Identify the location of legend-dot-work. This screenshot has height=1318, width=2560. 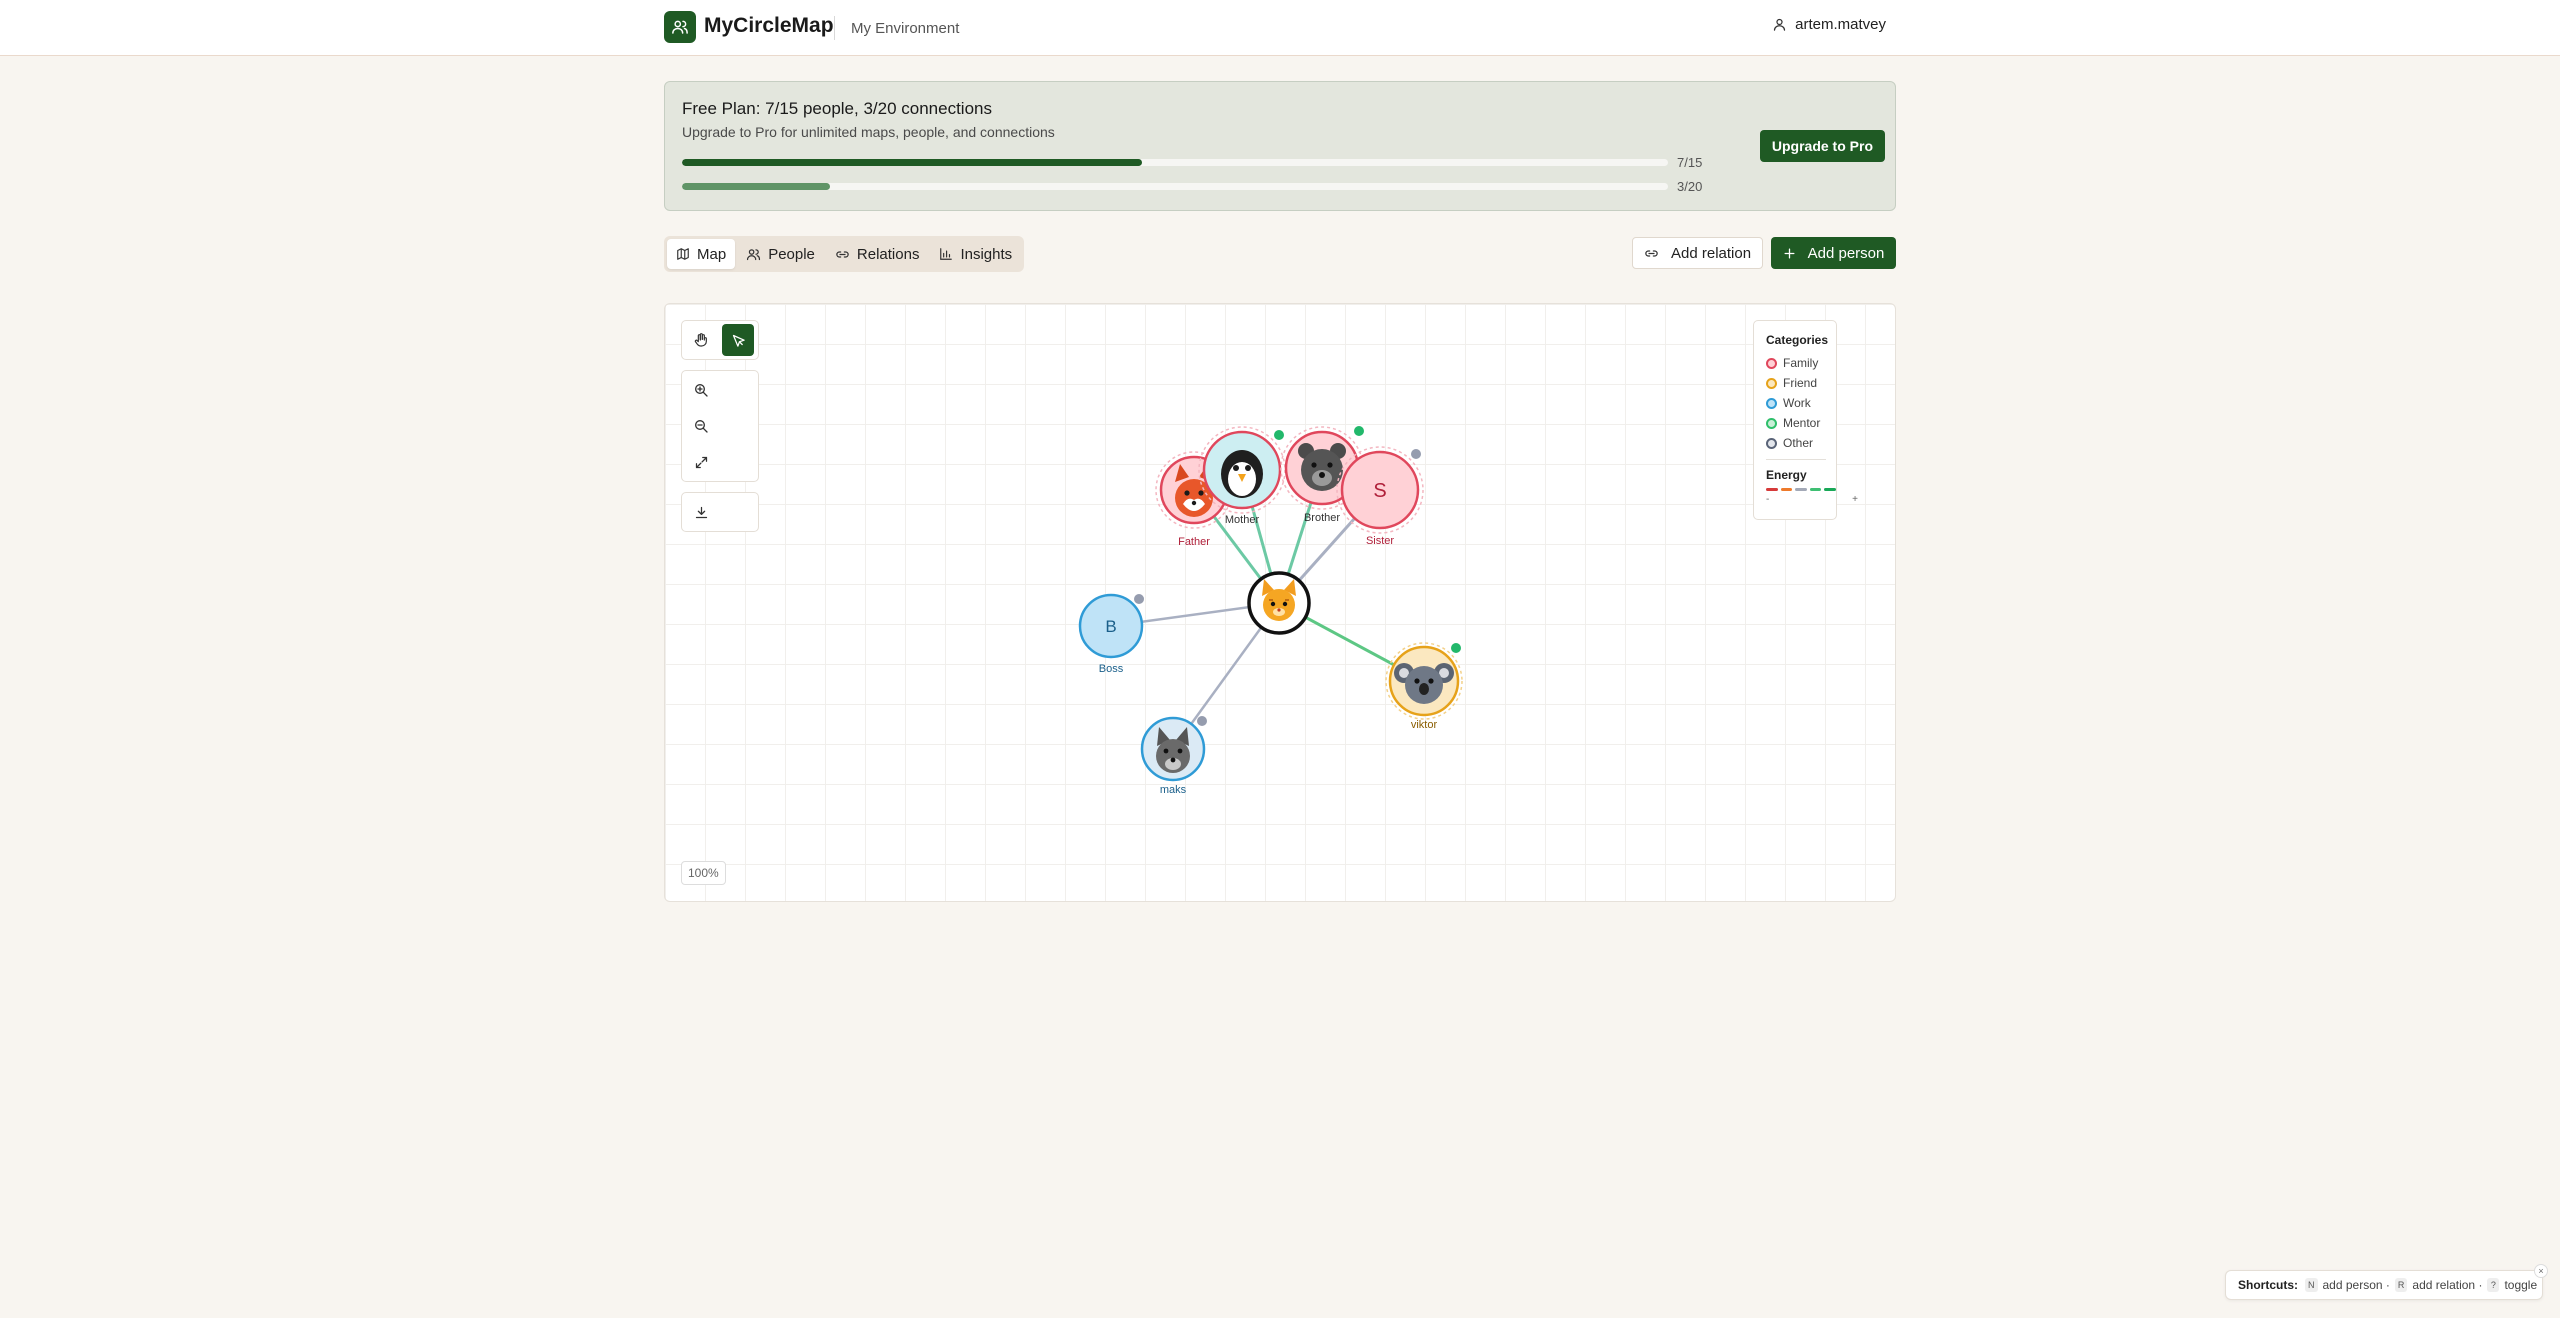
(1771, 403).